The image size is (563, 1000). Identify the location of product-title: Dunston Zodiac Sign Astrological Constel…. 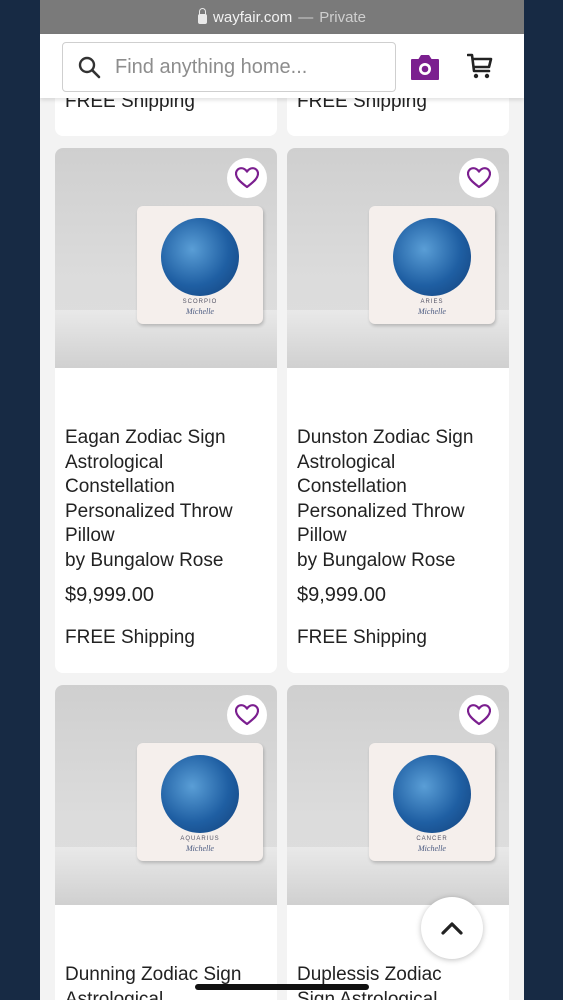
(401, 499).